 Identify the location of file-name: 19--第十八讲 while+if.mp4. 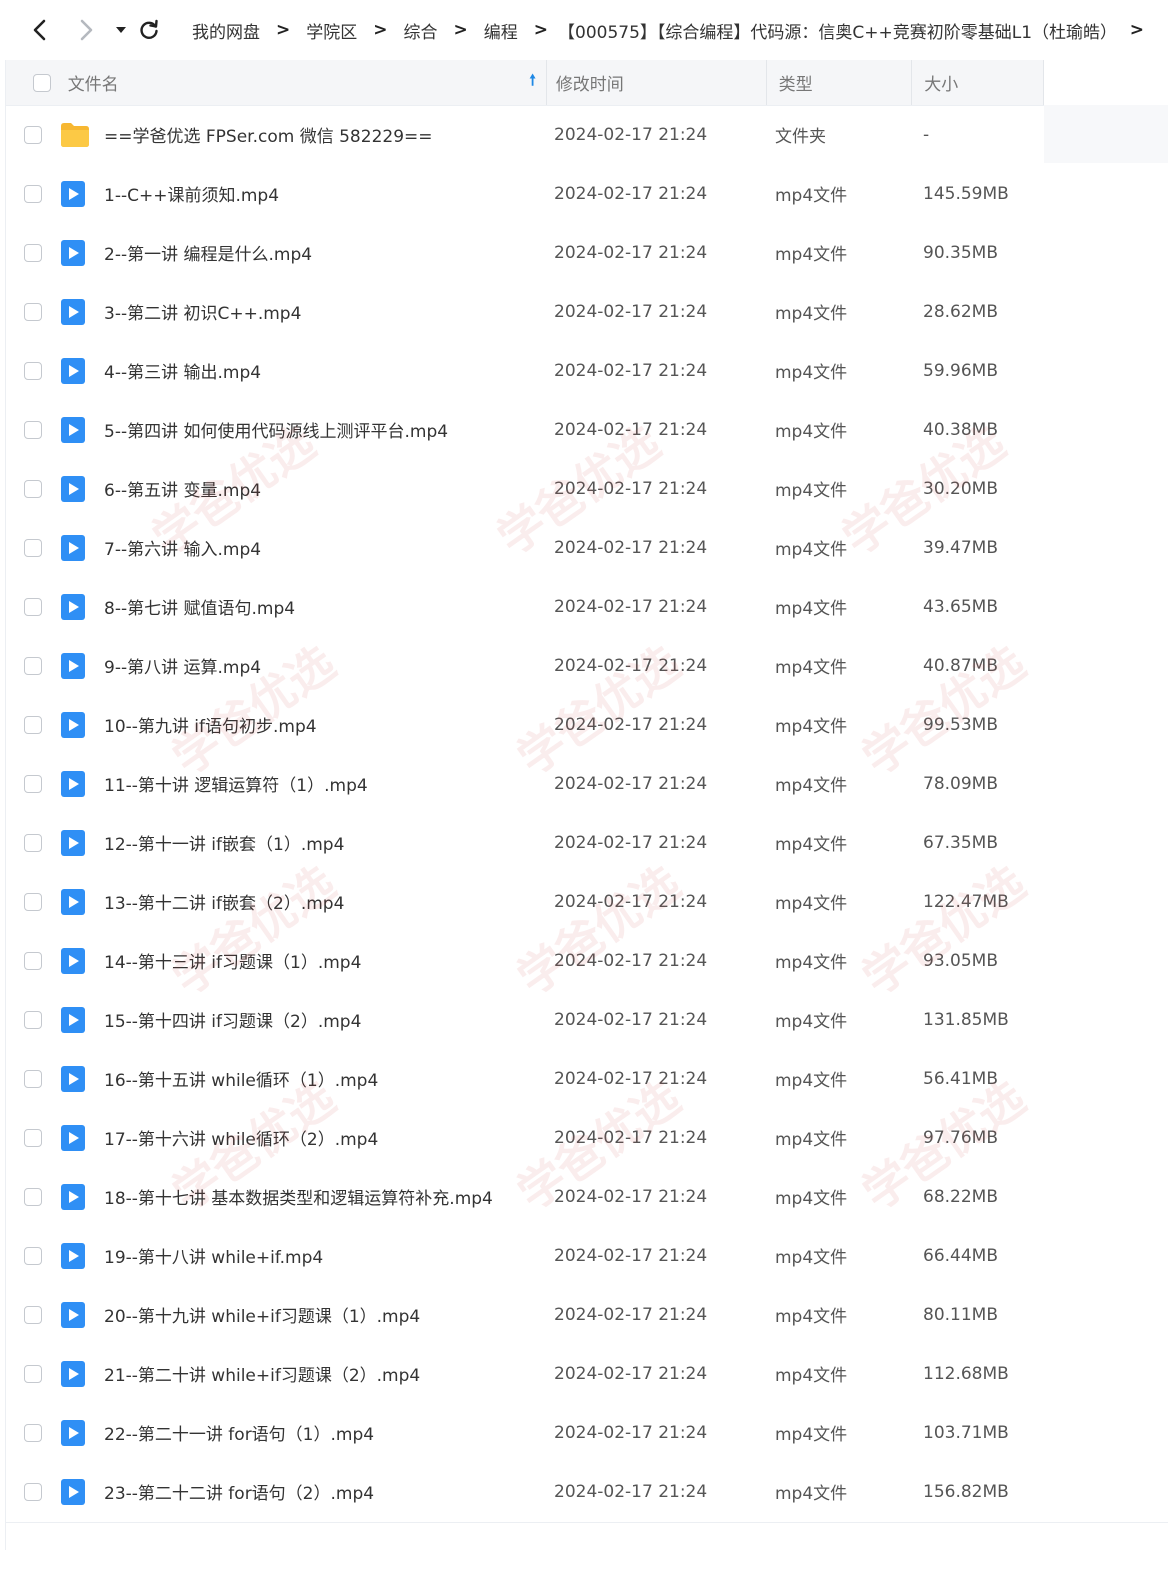
(329, 1255).